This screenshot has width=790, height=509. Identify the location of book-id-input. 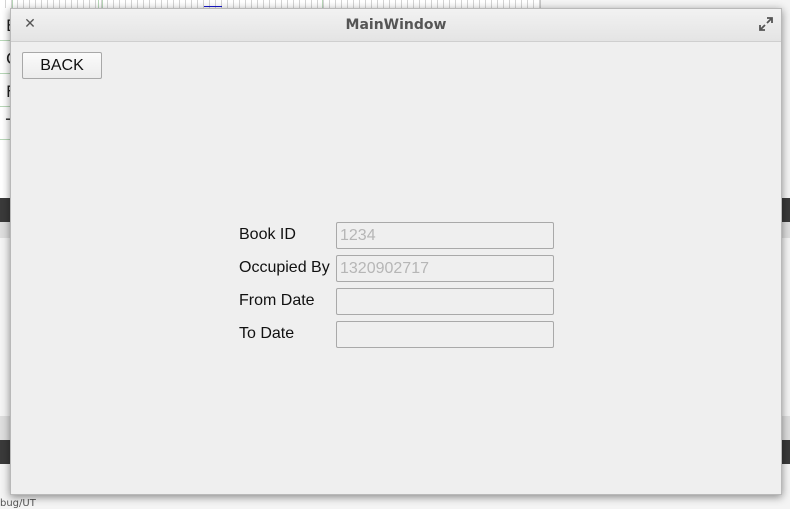
(445, 235).